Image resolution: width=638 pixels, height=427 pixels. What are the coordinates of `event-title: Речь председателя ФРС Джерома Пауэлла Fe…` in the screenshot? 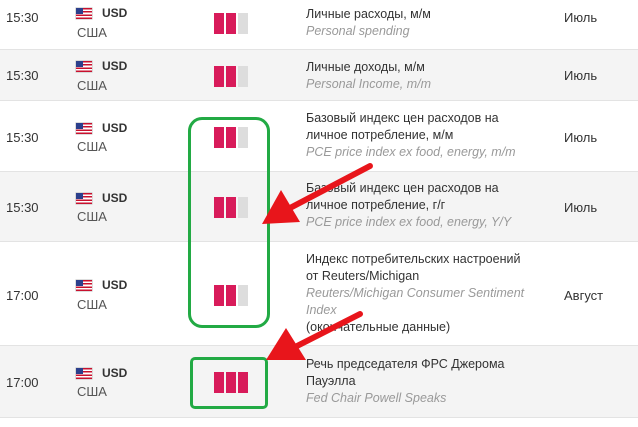 It's located at (421, 381).